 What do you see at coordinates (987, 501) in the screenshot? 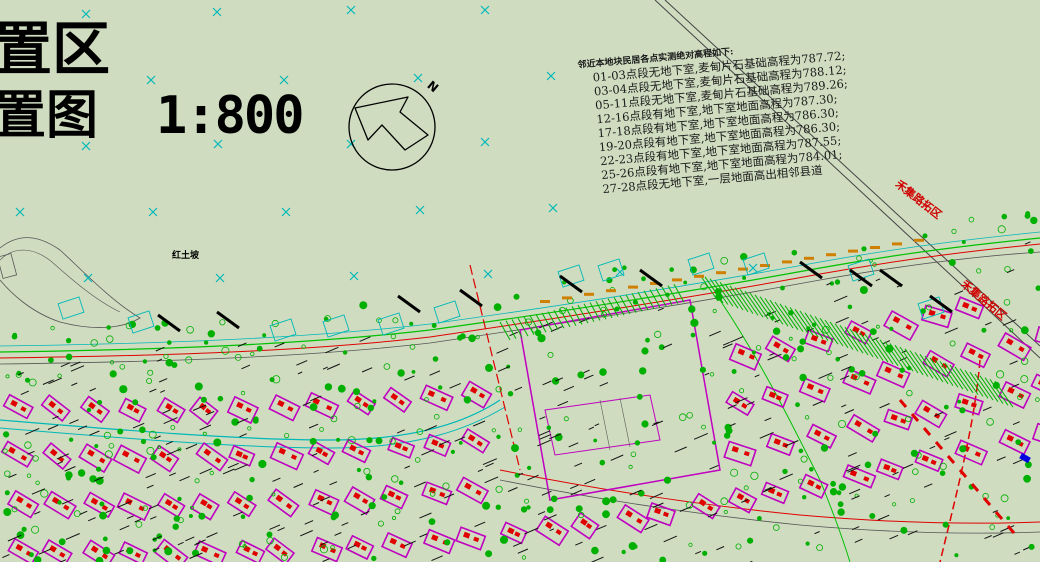
I see `road-dash` at bounding box center [987, 501].